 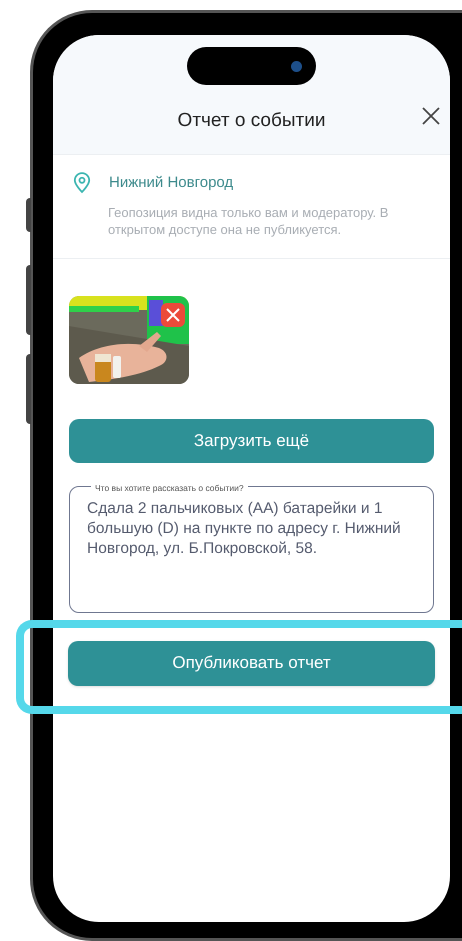 I want to click on location-pin-icon, so click(x=82, y=183).